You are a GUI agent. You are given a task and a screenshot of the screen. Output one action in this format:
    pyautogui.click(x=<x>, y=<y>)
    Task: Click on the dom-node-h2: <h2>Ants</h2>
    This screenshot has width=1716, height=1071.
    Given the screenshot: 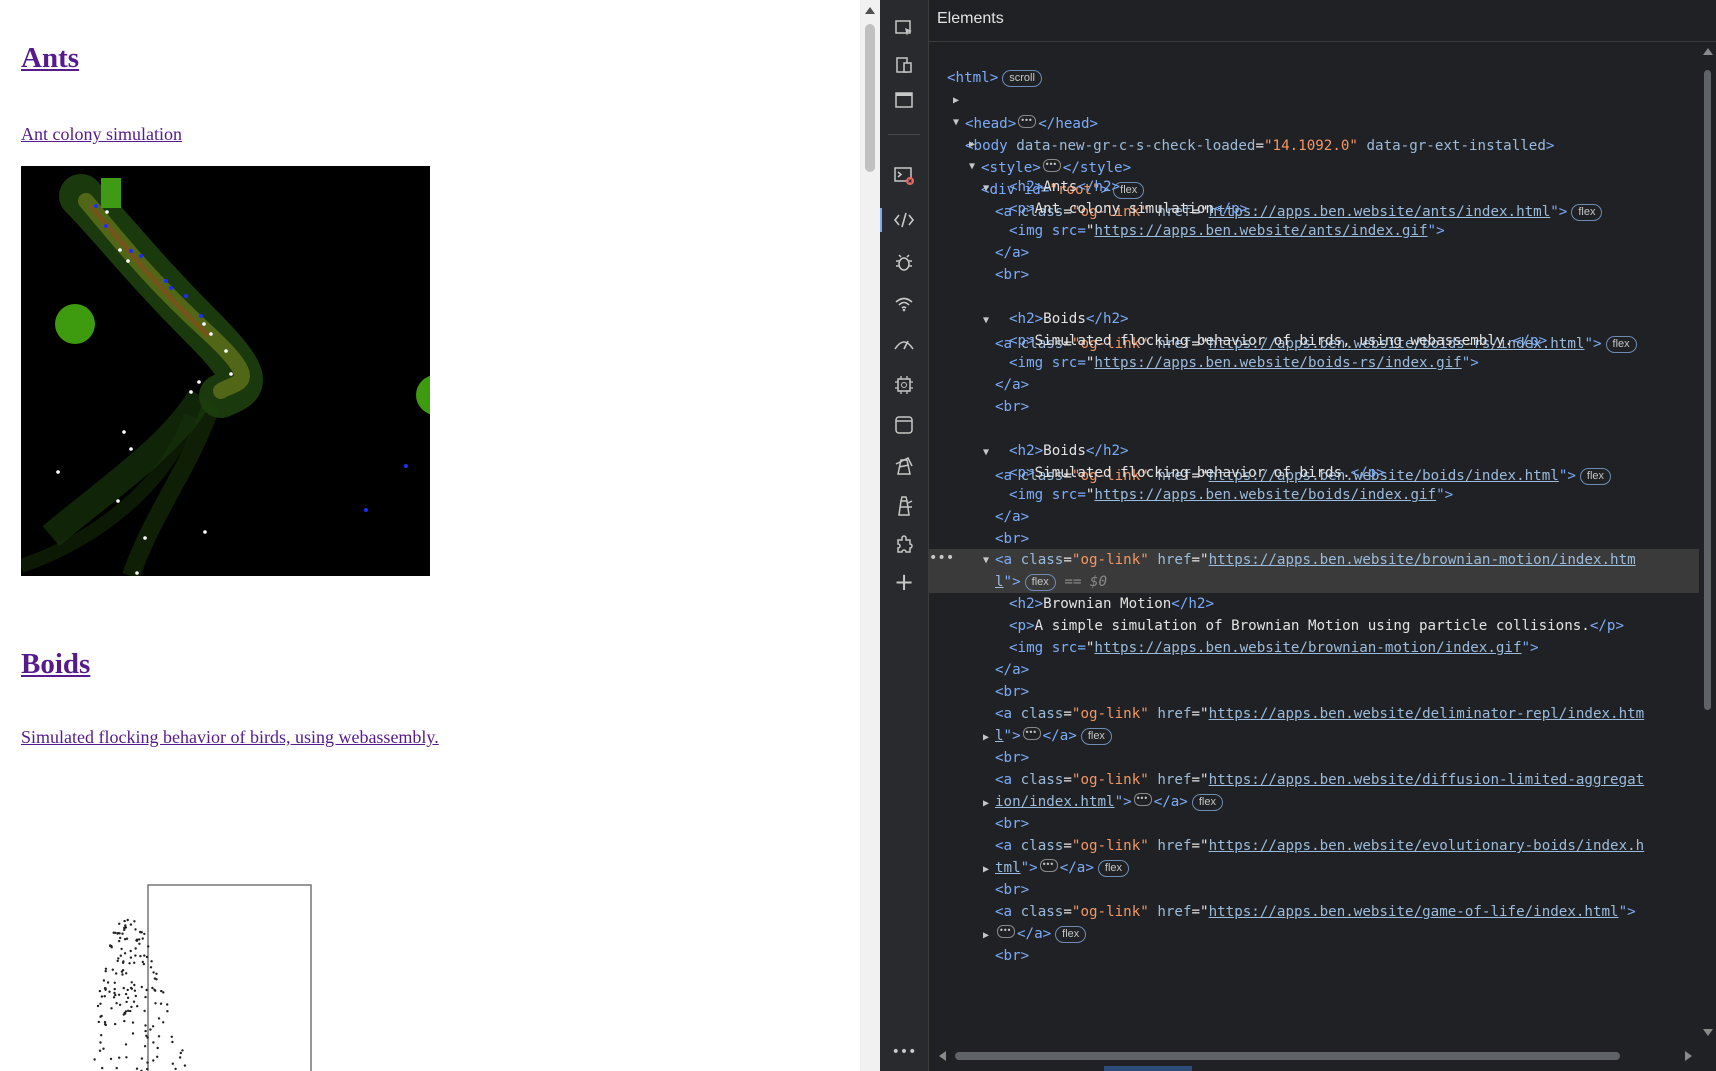 What is the action you would take?
    pyautogui.click(x=1314, y=188)
    